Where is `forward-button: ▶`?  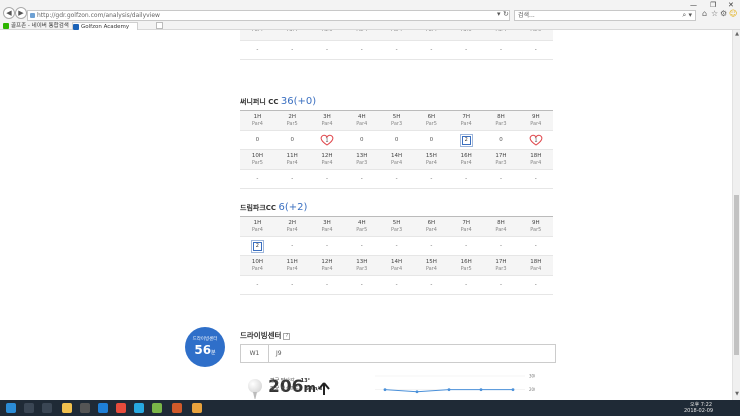 forward-button: ▶ is located at coordinates (21, 13).